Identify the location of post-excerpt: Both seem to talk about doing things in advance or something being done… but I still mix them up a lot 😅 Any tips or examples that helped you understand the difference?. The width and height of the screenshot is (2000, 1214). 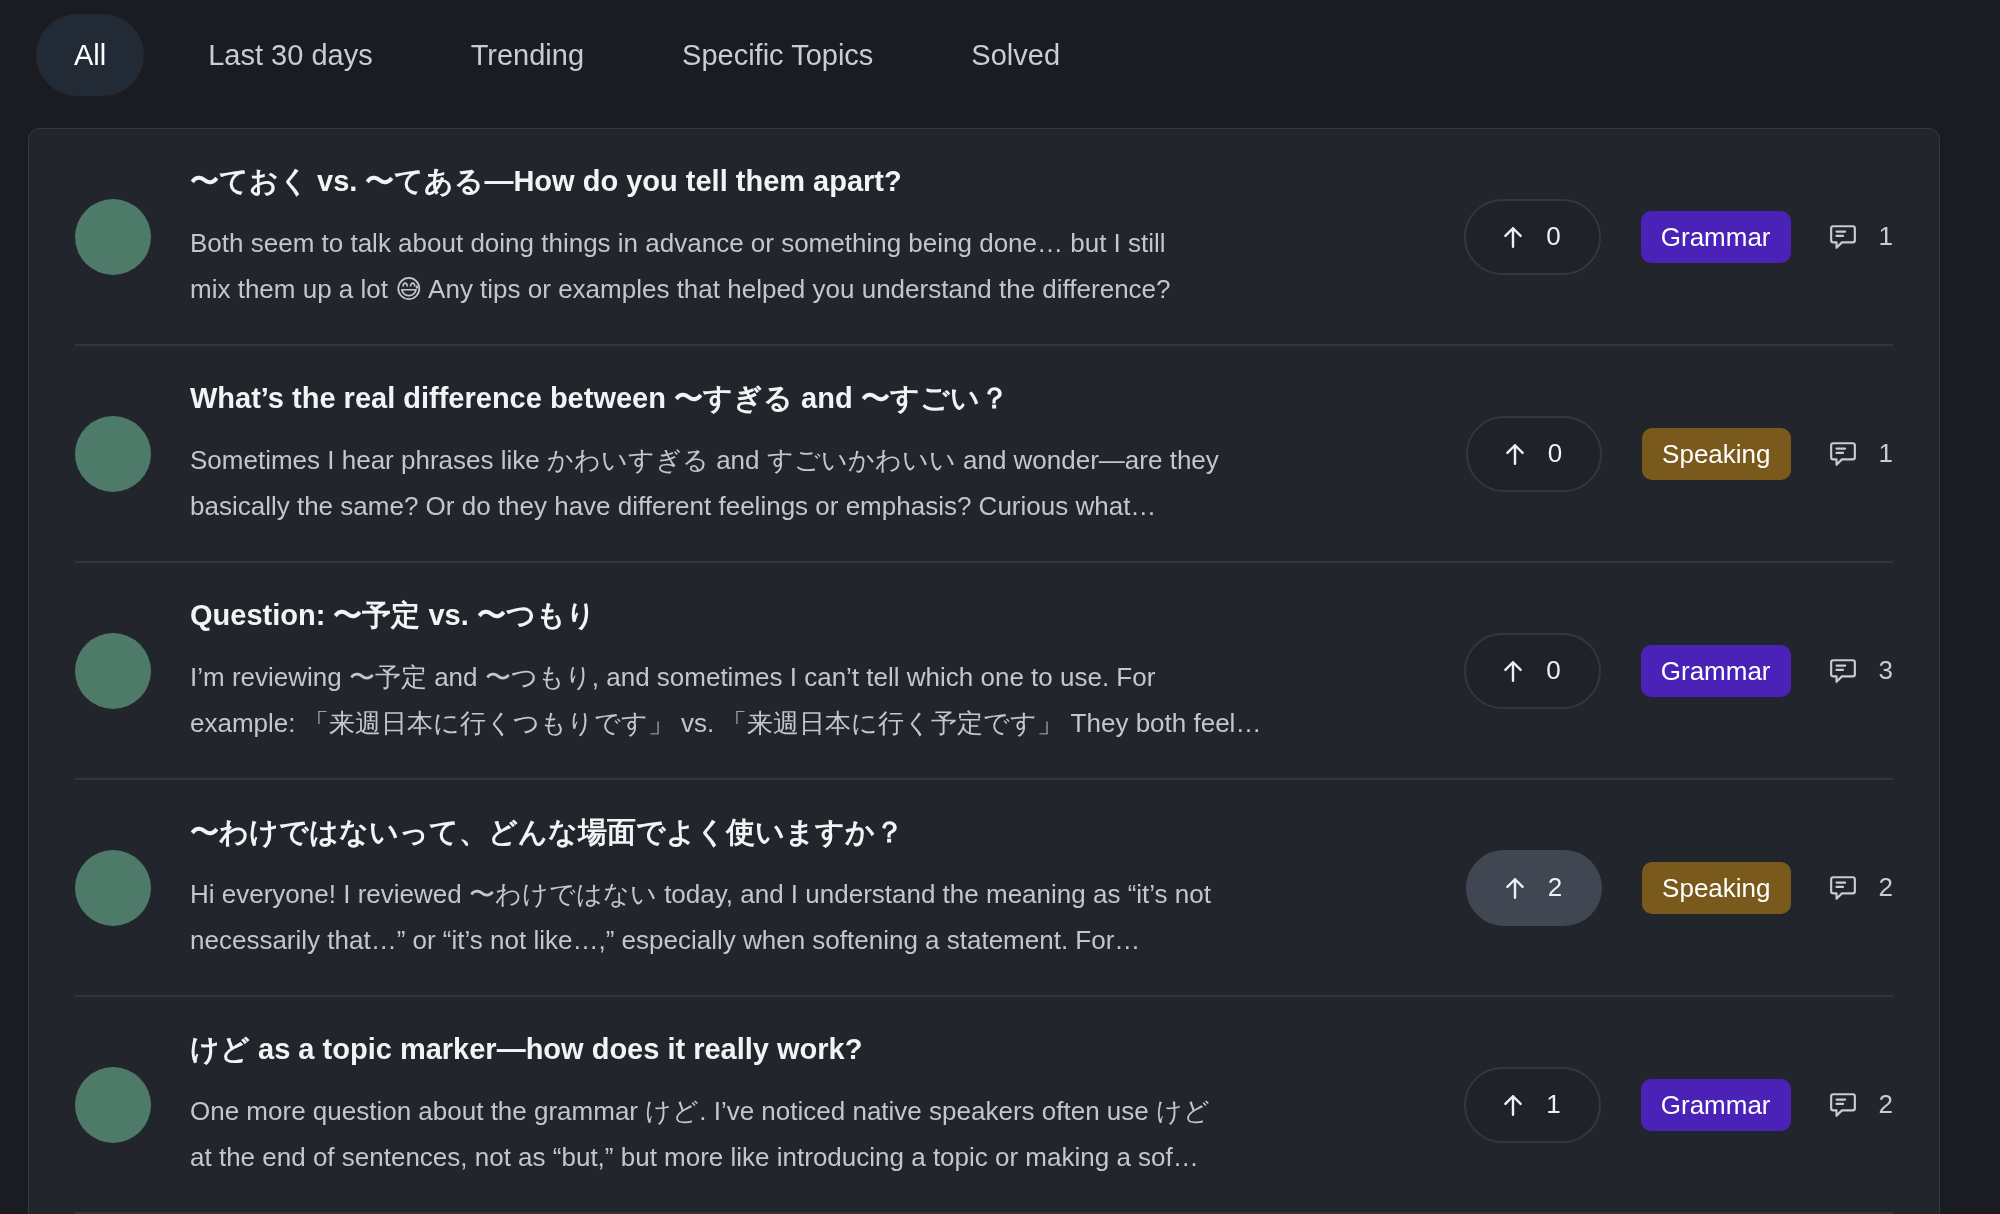
(681, 266).